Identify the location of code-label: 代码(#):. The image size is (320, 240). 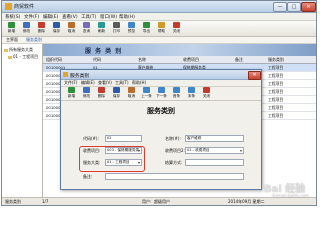
(91, 138).